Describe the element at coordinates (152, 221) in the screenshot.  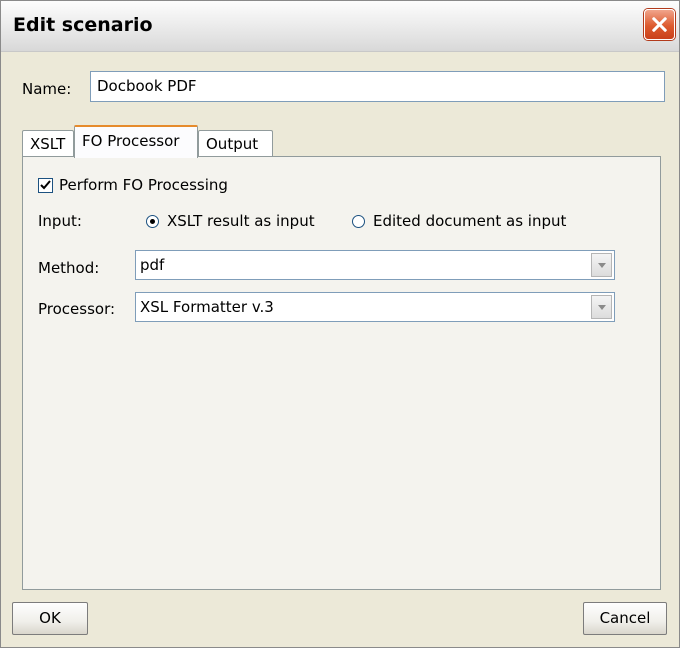
I see `radio-xslt-result-button` at that location.